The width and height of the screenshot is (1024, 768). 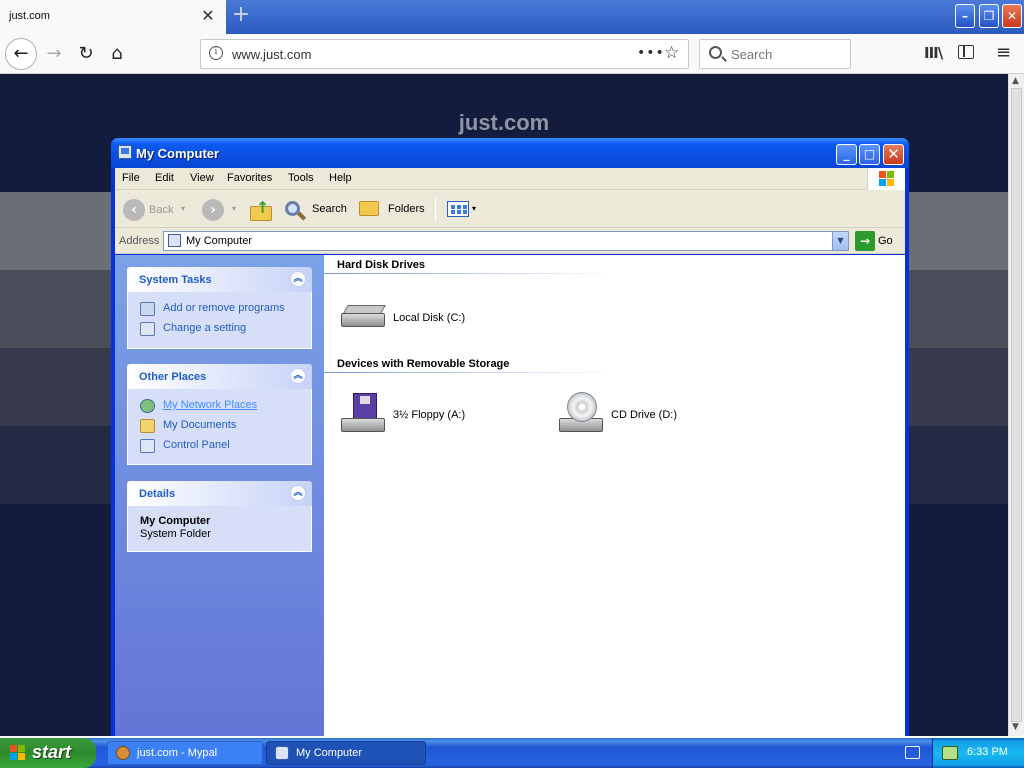 I want to click on panel-body: Add or remove programs Change a setting, so click(x=219, y=320).